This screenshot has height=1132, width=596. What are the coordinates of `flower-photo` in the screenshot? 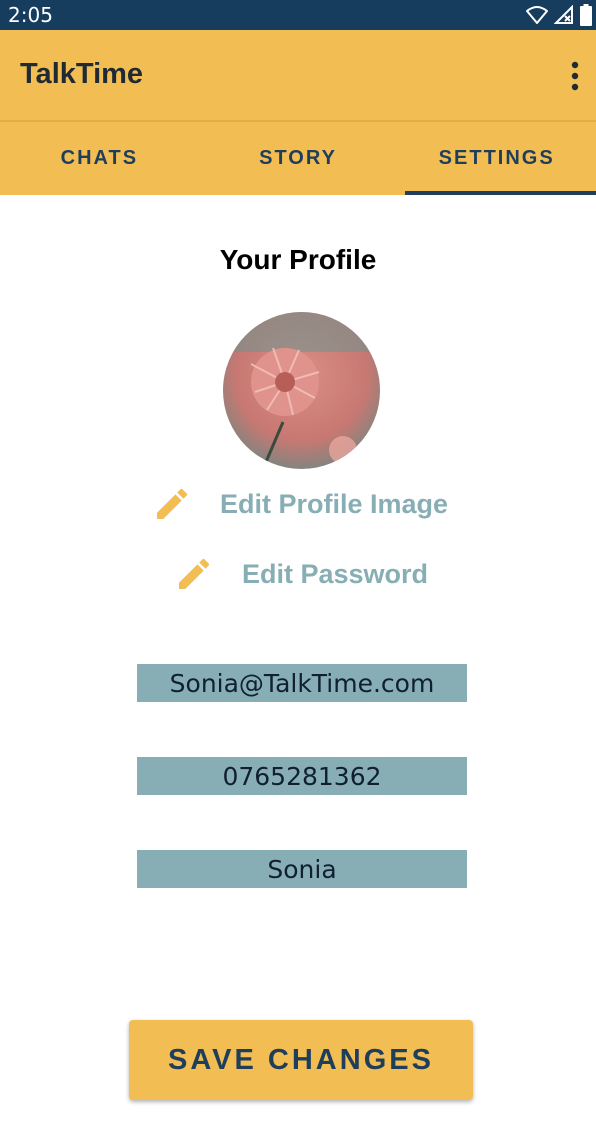 It's located at (301, 390).